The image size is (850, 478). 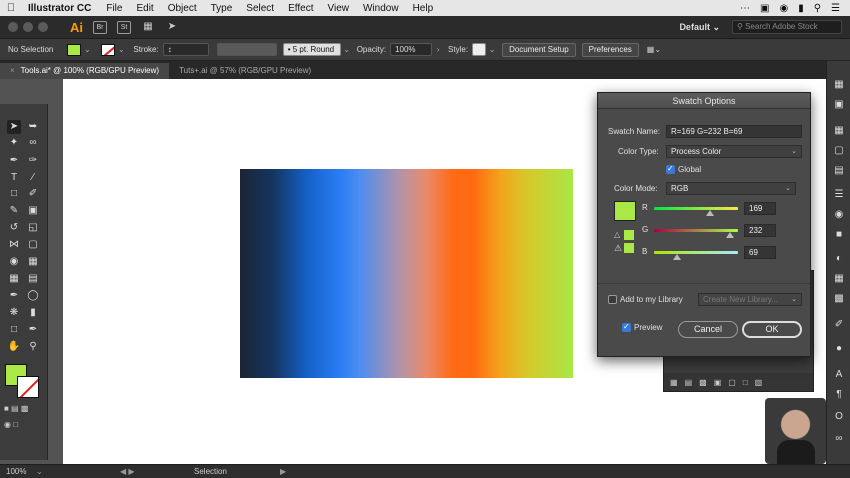 What do you see at coordinates (612, 299) in the screenshot?
I see `add-to-library-checkbox` at bounding box center [612, 299].